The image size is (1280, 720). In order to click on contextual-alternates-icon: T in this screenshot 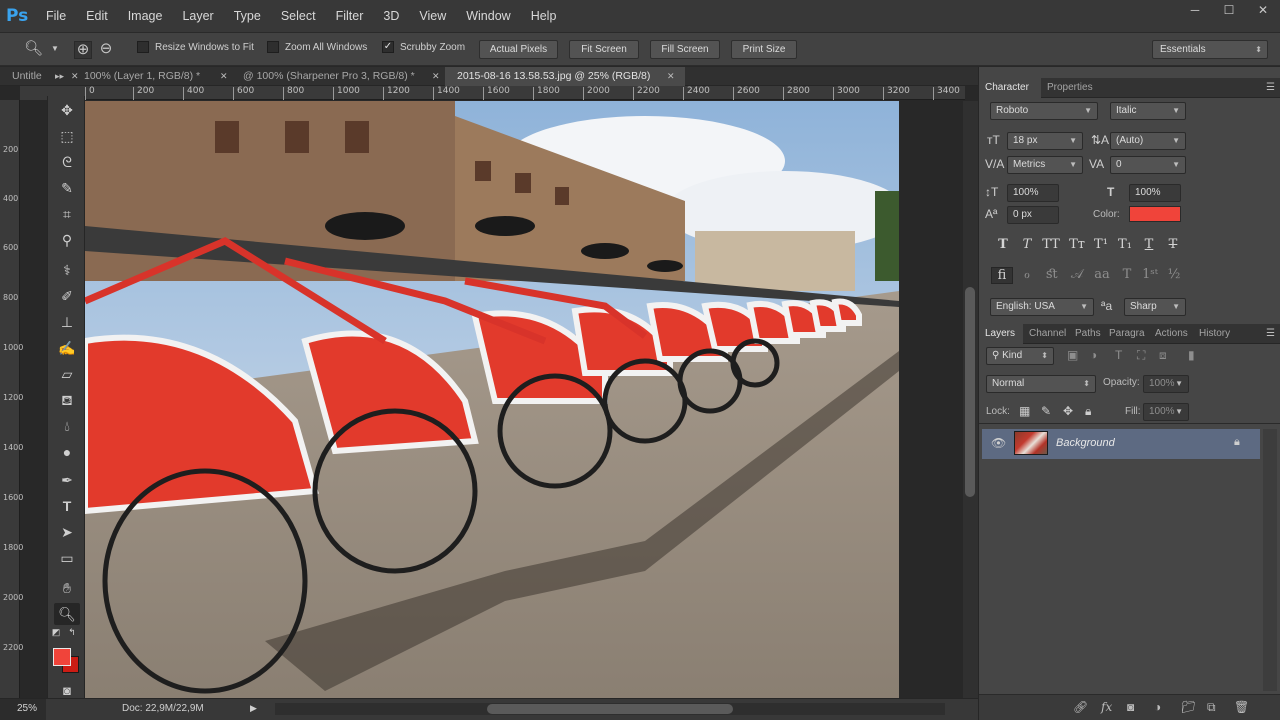, I will do `click(1127, 274)`.